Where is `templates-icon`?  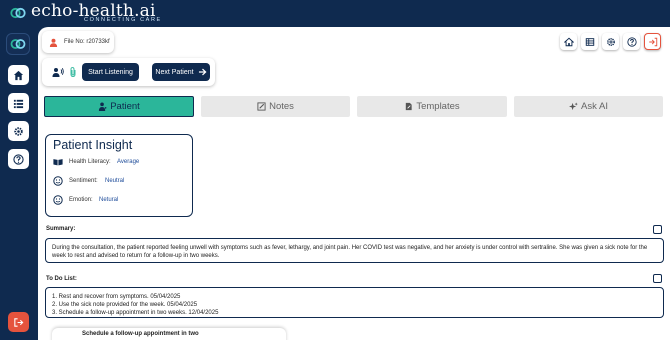 templates-icon is located at coordinates (409, 106).